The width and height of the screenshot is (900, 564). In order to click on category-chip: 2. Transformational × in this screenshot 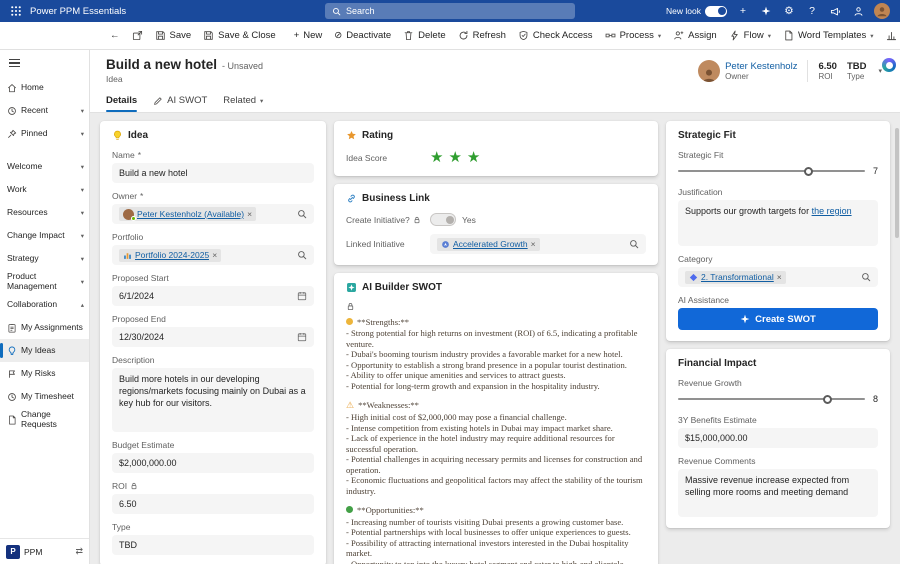, I will do `click(735, 277)`.